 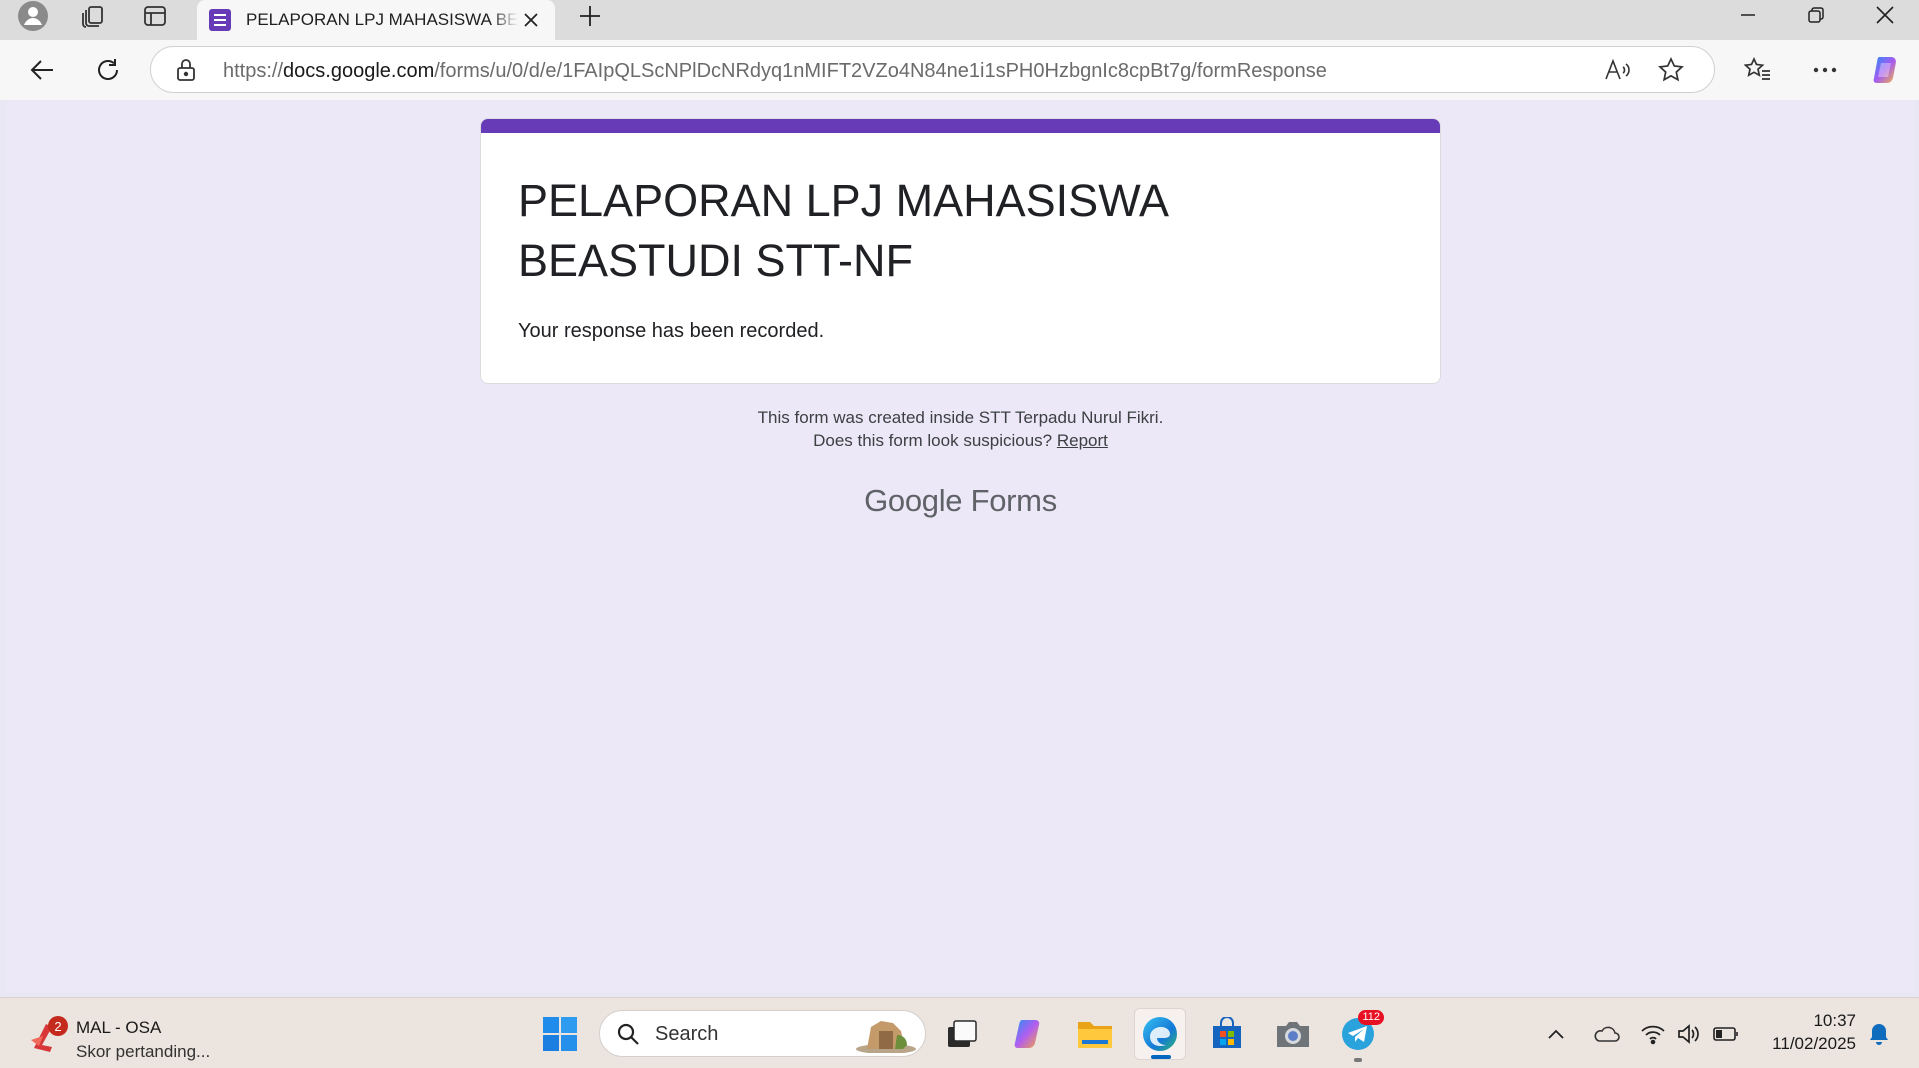 I want to click on notification-bell-icon, so click(x=1879, y=1034).